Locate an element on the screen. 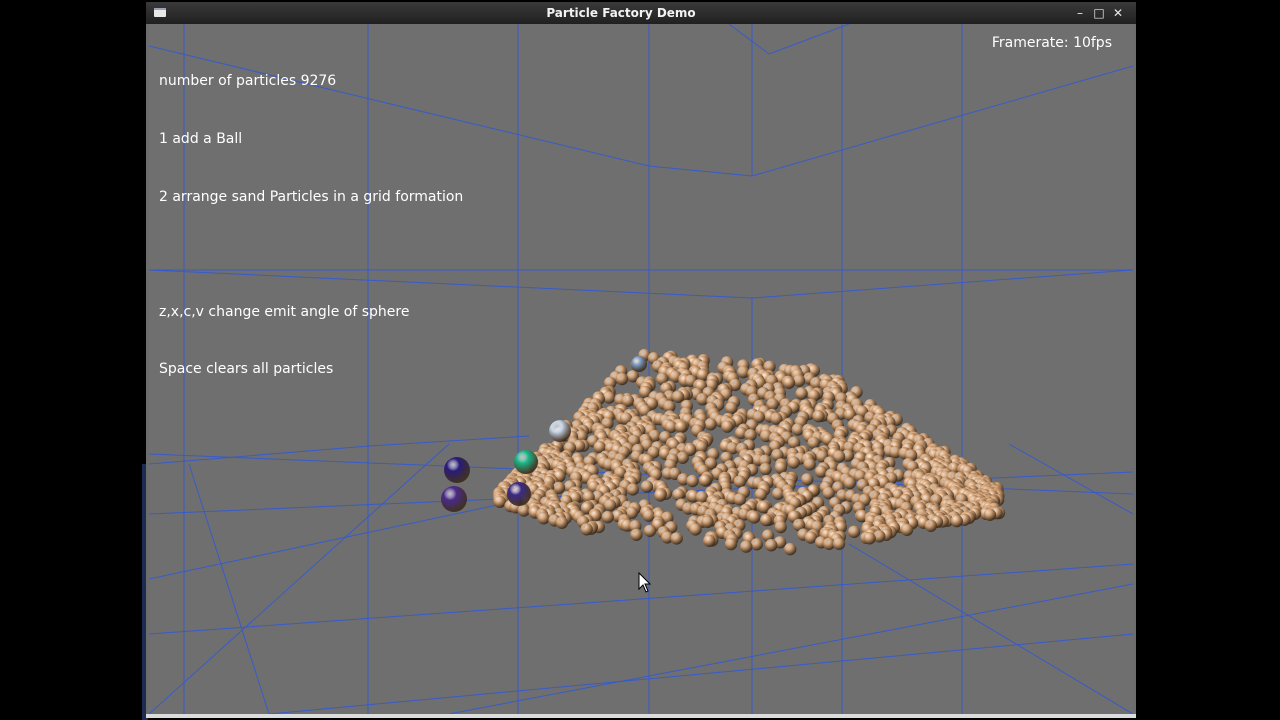 The image size is (1280, 720). framerate-readout: Framerate: 10fps is located at coordinates (1051, 43).